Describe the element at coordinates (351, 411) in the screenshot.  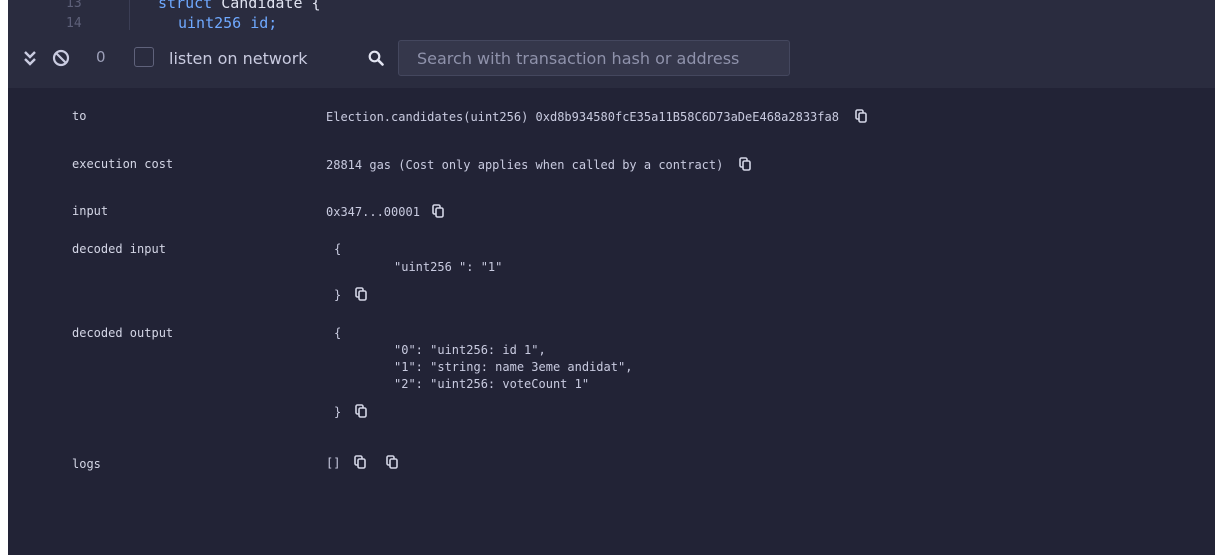
I see `decoded-output-close: }` at that location.